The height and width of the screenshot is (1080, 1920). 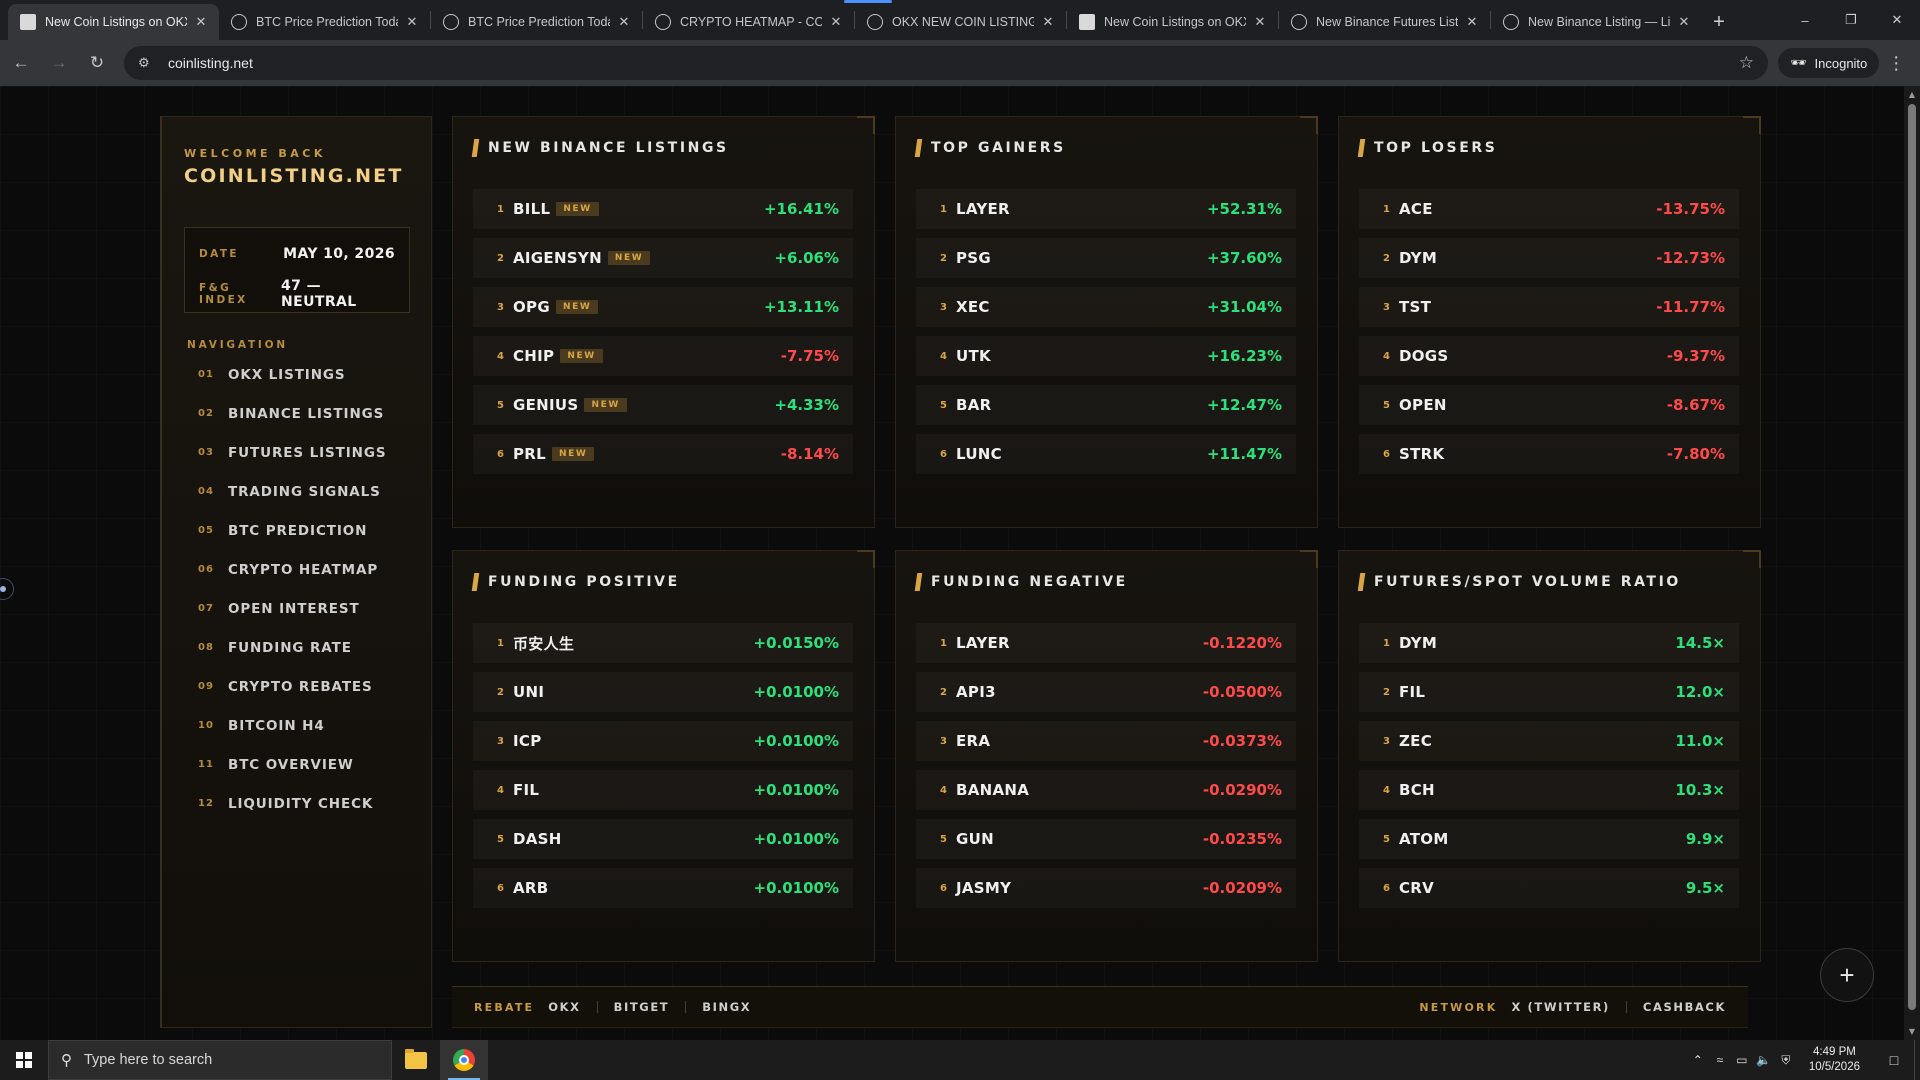 What do you see at coordinates (642, 1007) in the screenshot?
I see `footer-link: BITGET` at bounding box center [642, 1007].